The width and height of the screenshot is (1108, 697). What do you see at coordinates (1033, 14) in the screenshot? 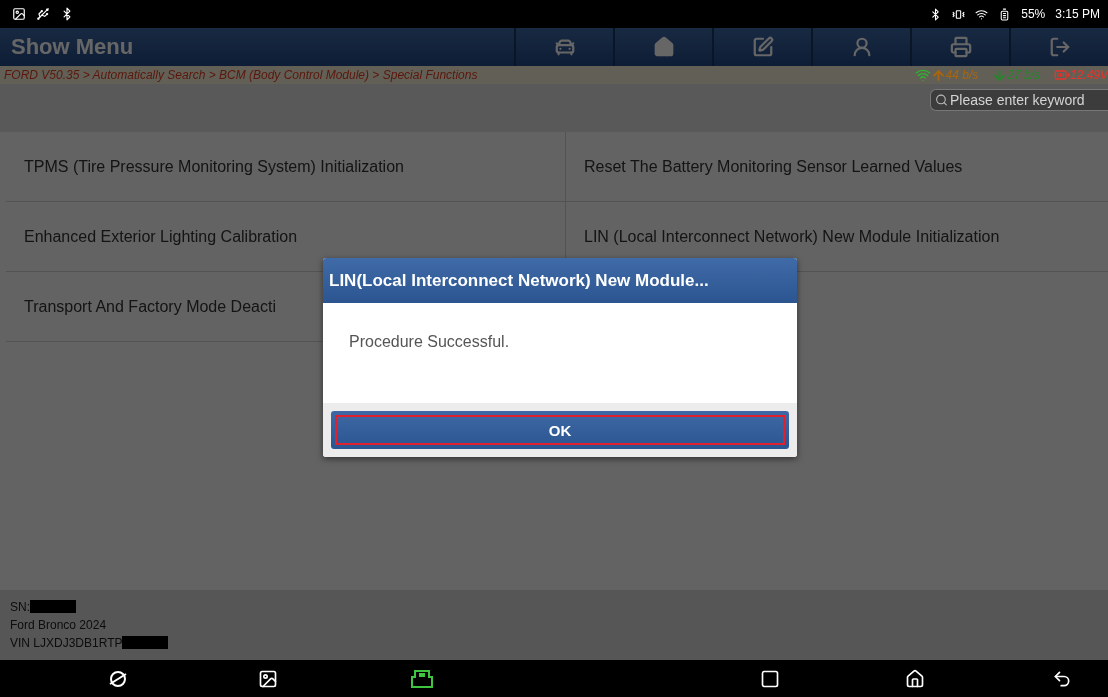
I see `battery-percent: 55%` at bounding box center [1033, 14].